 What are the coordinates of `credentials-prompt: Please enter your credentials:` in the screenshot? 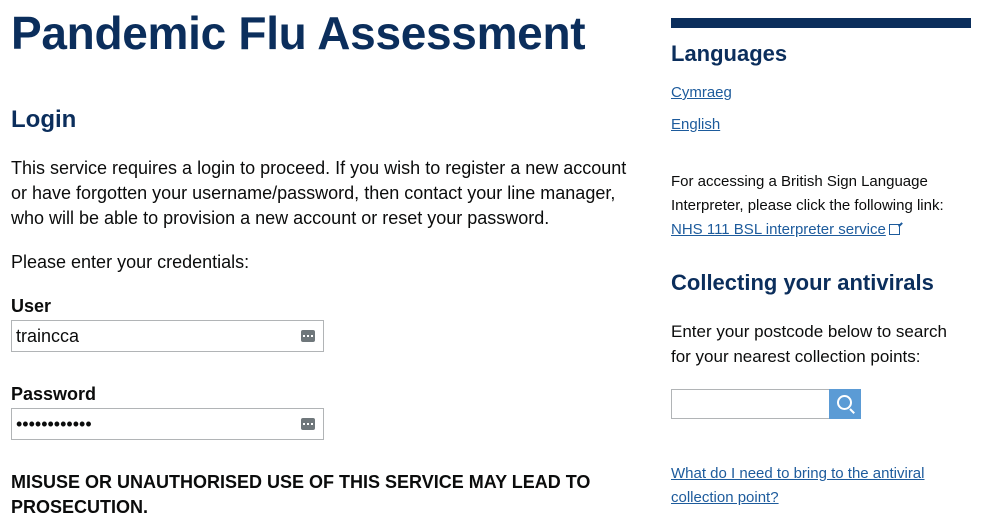 It's located at (130, 262).